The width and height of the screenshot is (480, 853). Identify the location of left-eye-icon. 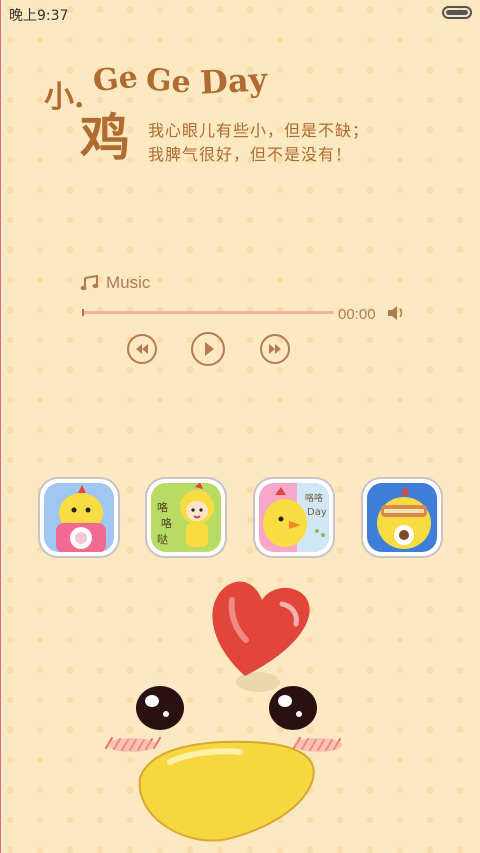
(160, 708).